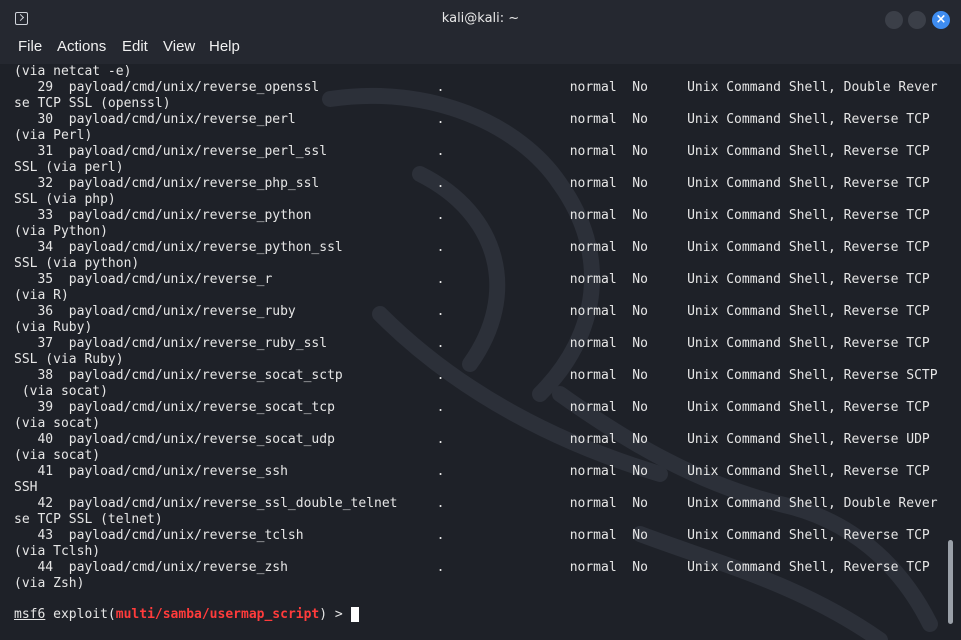 This screenshot has width=961, height=640. I want to click on output-line: se TCP SSL (openssl), so click(92, 103).